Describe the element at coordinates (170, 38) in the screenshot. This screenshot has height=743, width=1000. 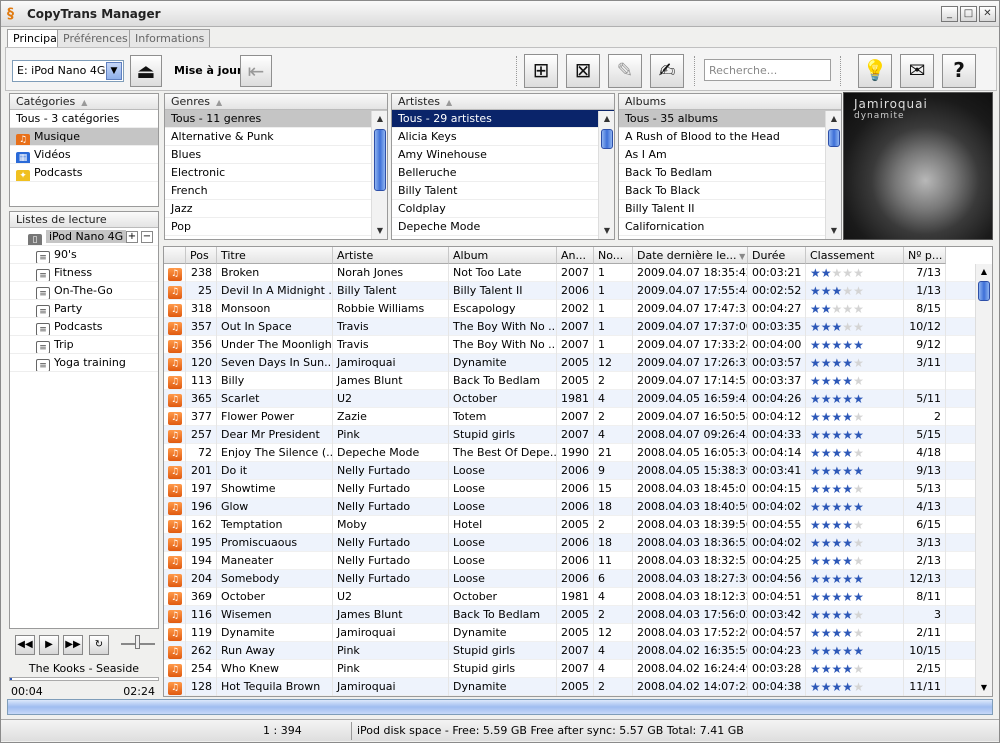
I see `tab-informations: Informations` at that location.